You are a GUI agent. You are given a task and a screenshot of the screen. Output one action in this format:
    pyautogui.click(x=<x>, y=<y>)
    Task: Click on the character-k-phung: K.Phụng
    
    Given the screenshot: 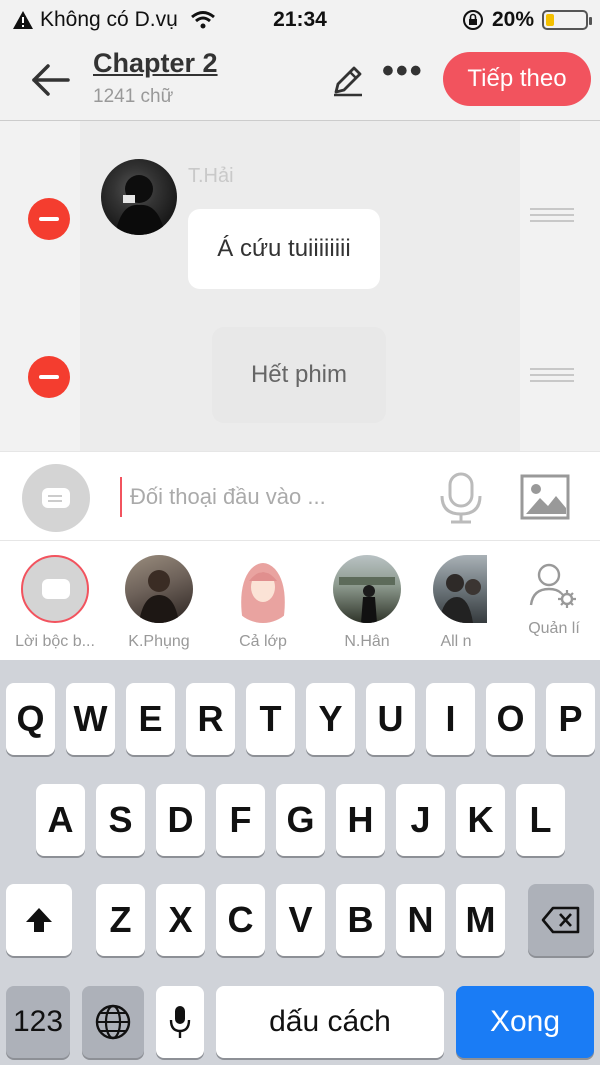 What is the action you would take?
    pyautogui.click(x=159, y=603)
    